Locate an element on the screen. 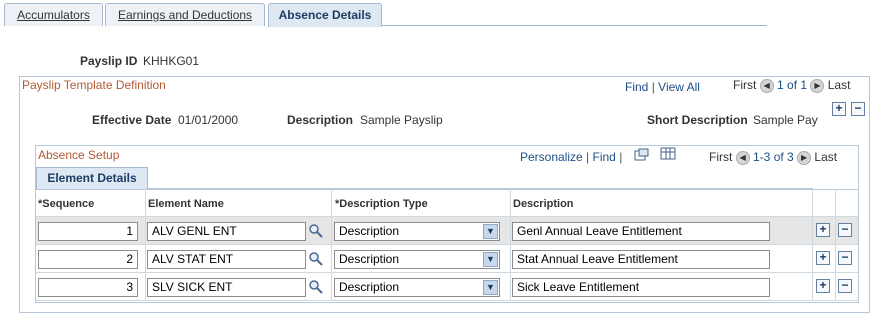 The image size is (884, 325). tab-absence-details: Absence Details is located at coordinates (325, 15).